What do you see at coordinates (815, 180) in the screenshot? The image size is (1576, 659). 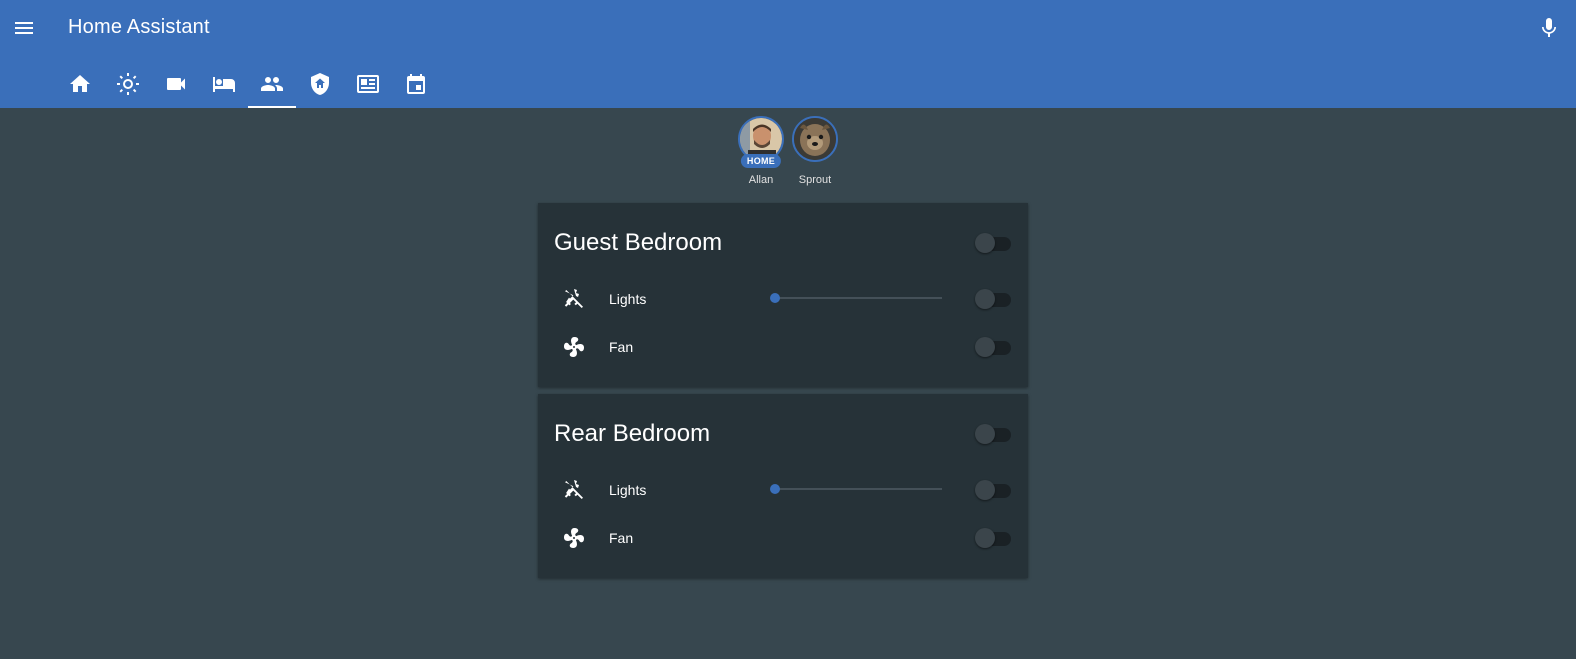 I see `person-name: Sprout` at bounding box center [815, 180].